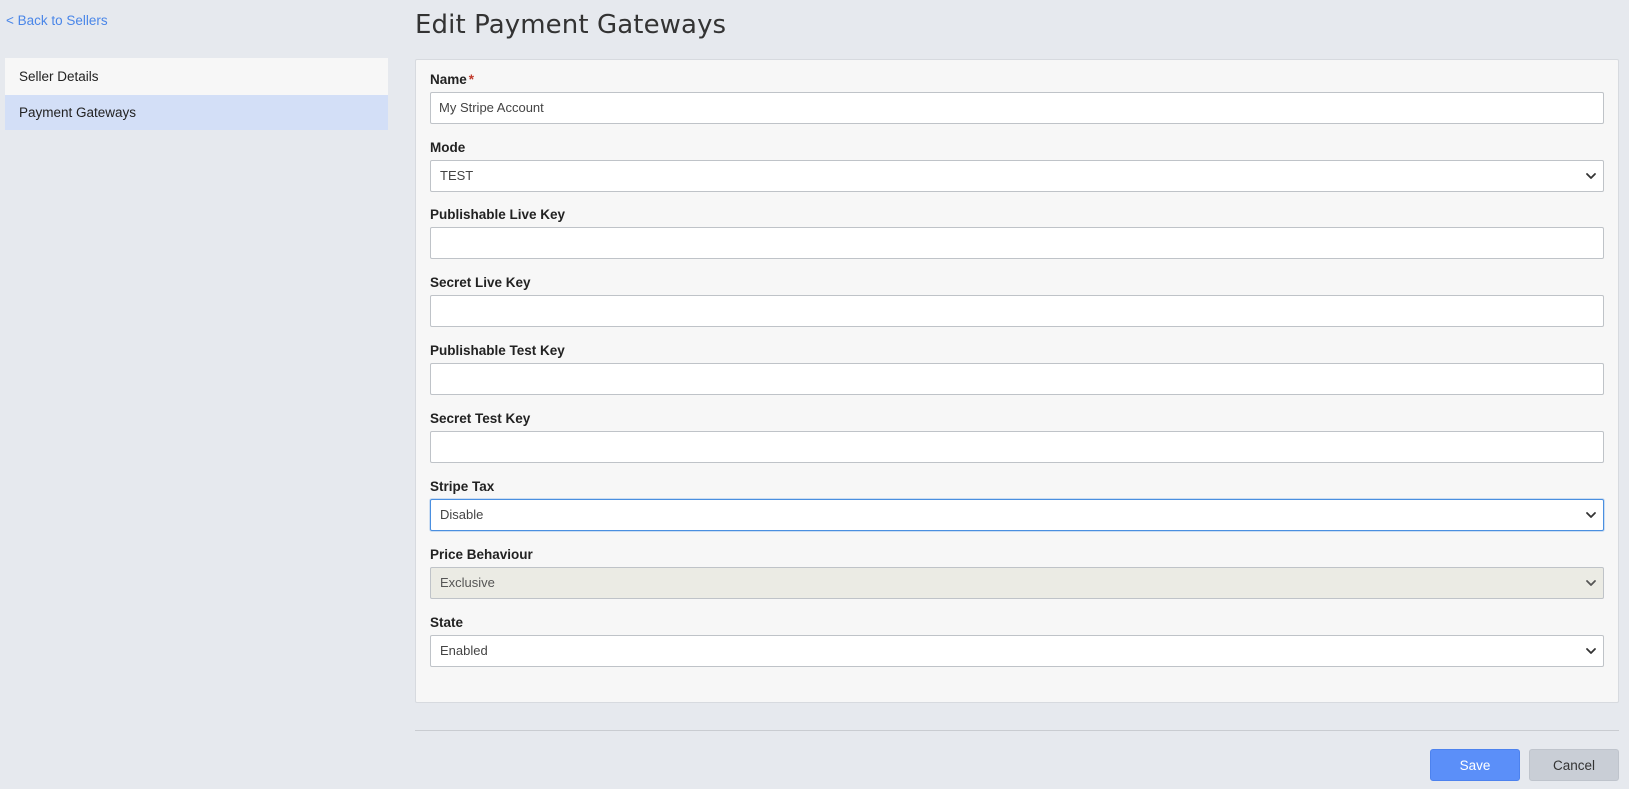  I want to click on mode-selected-value: TEST, so click(457, 175).